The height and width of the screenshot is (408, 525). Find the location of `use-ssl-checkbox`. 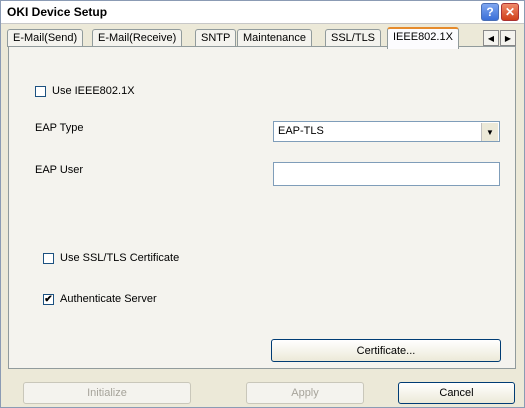

use-ssl-checkbox is located at coordinates (48, 258).